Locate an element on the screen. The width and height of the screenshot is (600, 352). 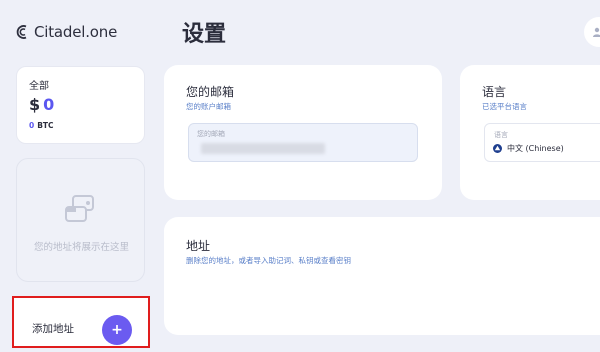
email-title: 您的邮箱 is located at coordinates (210, 92).